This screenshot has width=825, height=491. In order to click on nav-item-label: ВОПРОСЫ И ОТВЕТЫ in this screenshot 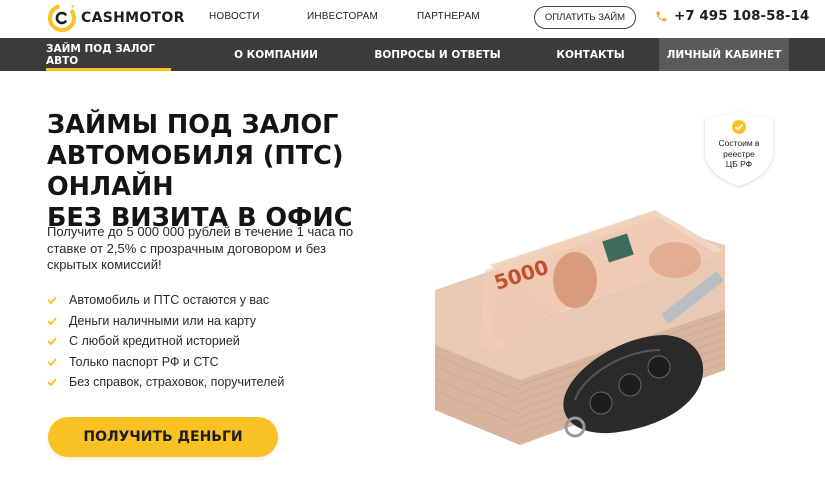, I will do `click(437, 54)`.